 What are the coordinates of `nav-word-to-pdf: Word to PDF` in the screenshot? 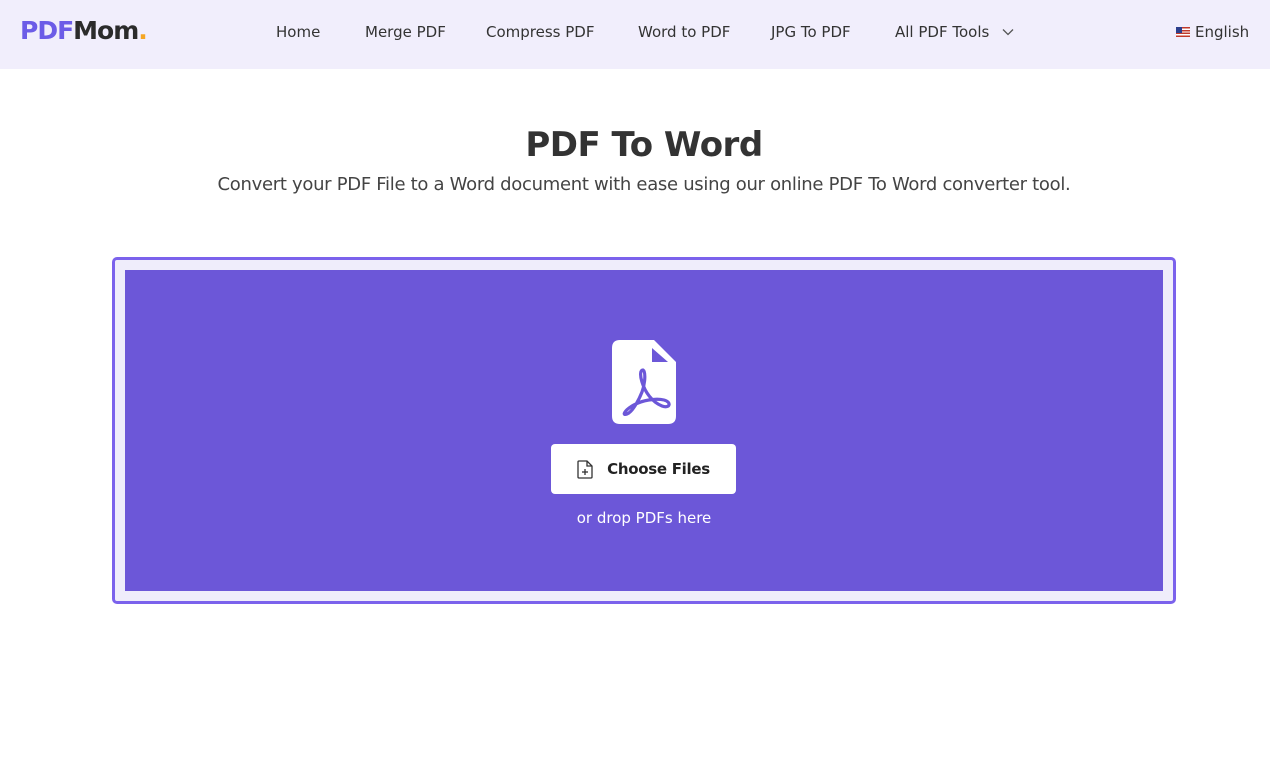 It's located at (684, 32).